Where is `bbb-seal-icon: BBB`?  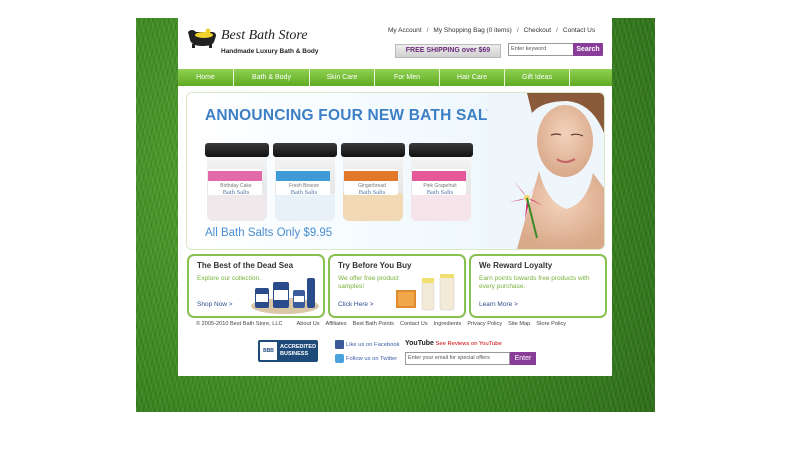 bbb-seal-icon: BBB is located at coordinates (268, 351).